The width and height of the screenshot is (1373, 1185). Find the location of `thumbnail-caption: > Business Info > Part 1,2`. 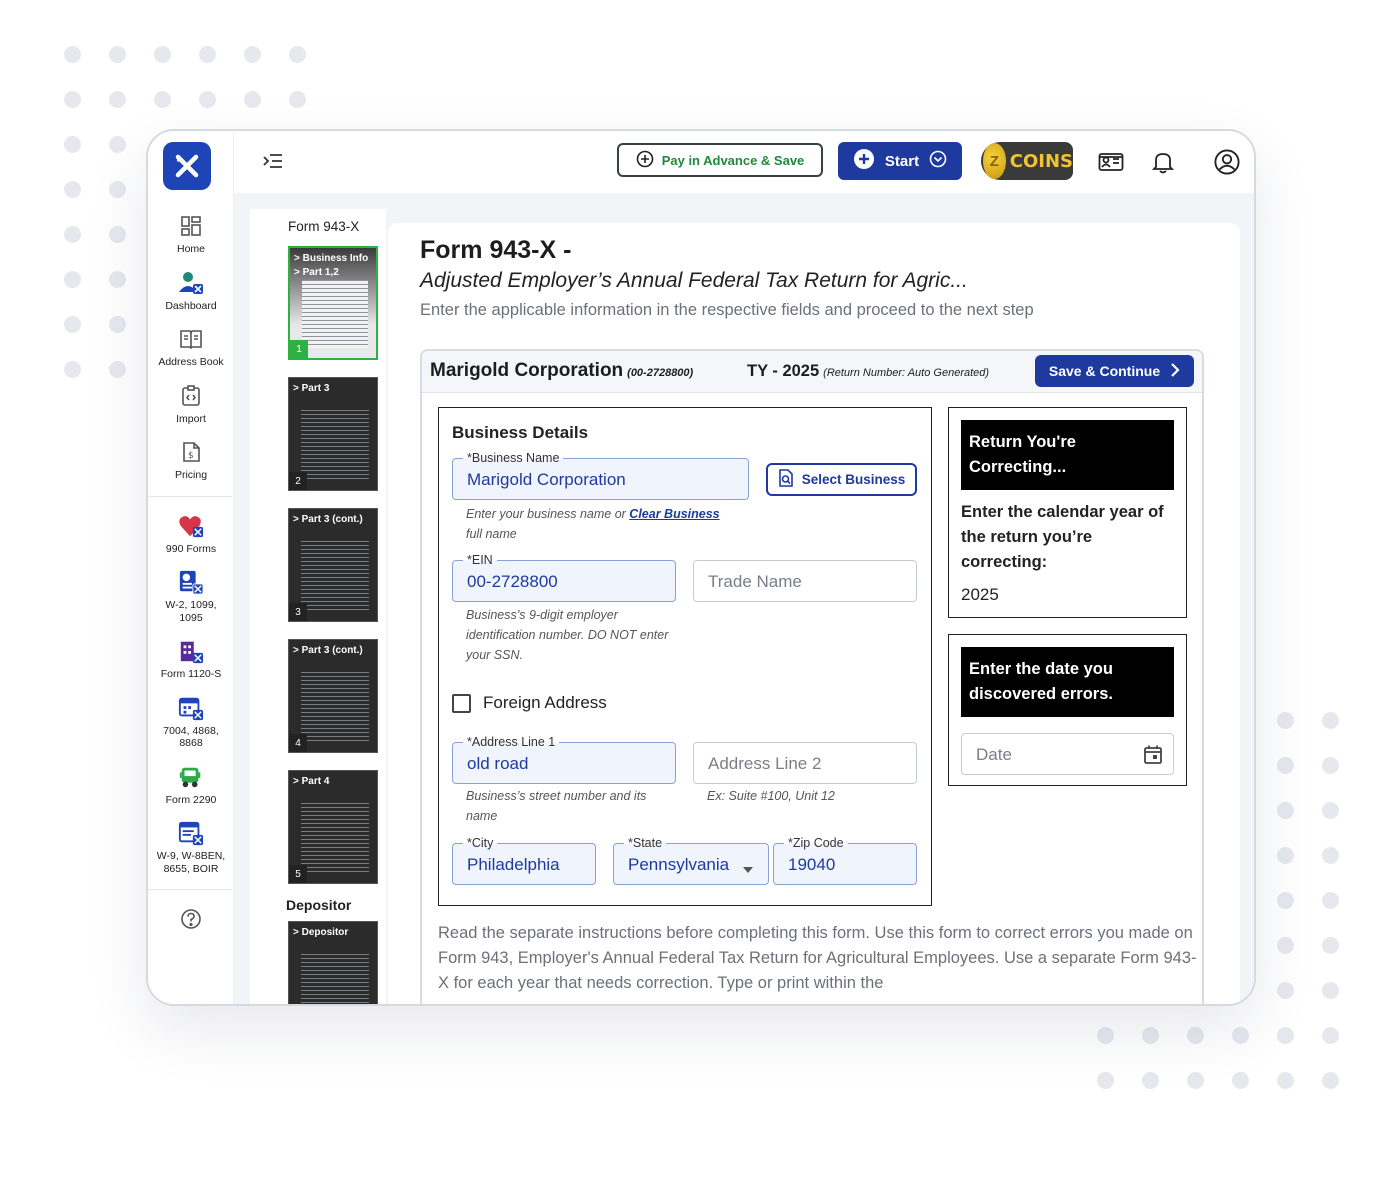

thumbnail-caption: > Business Info > Part 1,2 is located at coordinates (331, 265).